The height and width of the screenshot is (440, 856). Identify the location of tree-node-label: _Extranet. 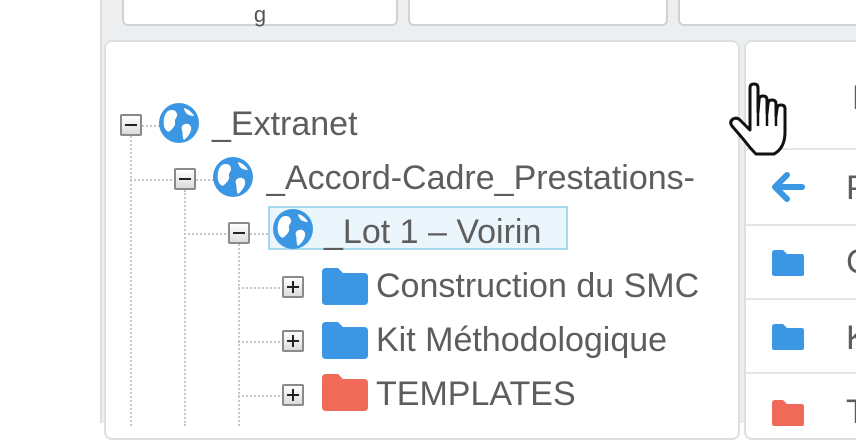
(285, 124).